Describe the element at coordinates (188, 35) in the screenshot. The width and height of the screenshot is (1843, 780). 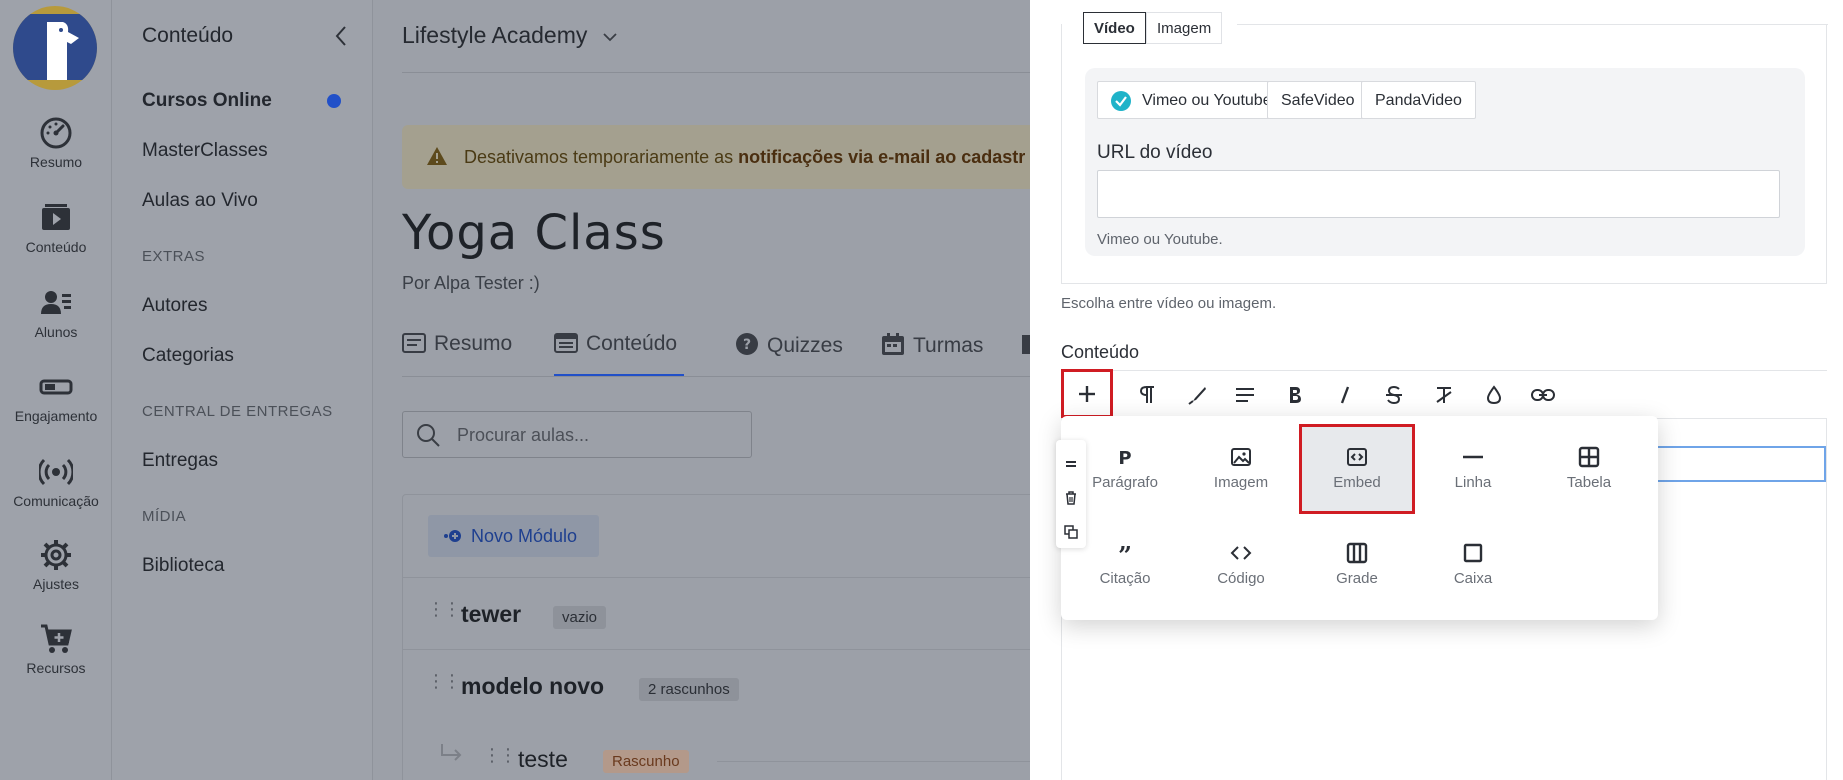
I see `sidebar-title: Conteúdo` at that location.